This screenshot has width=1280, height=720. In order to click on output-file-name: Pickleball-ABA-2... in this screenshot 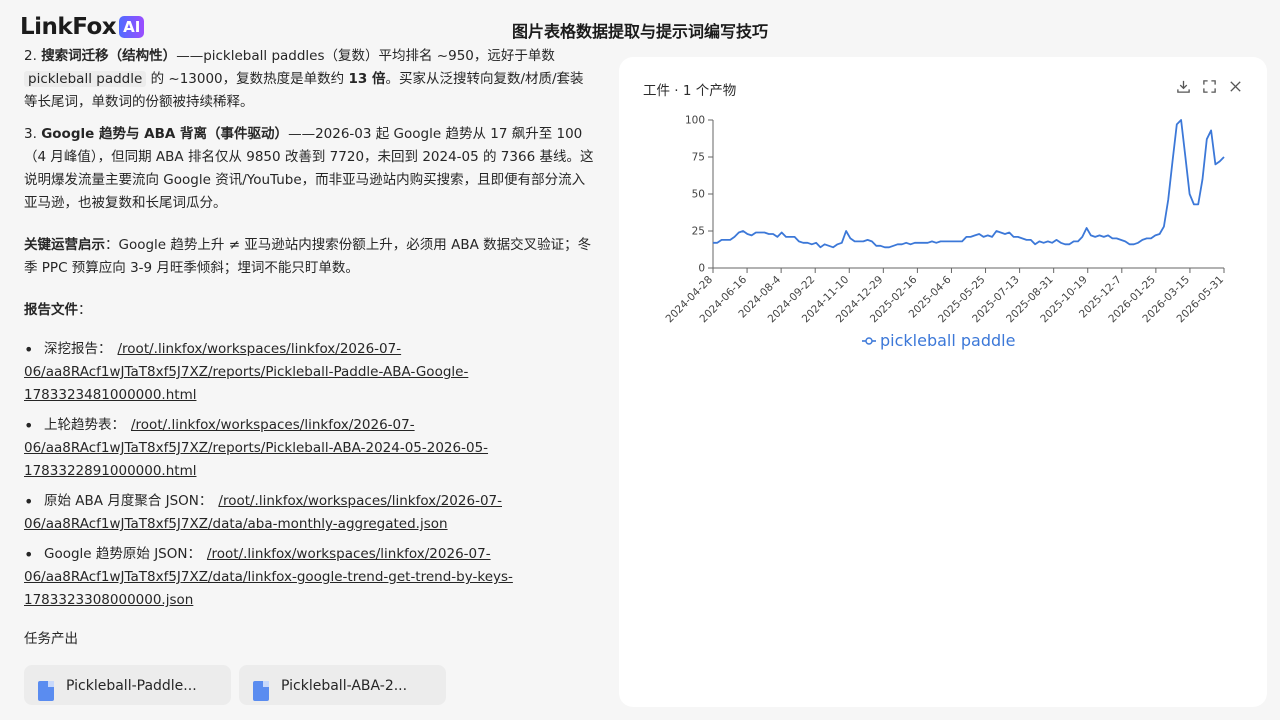, I will do `click(344, 686)`.